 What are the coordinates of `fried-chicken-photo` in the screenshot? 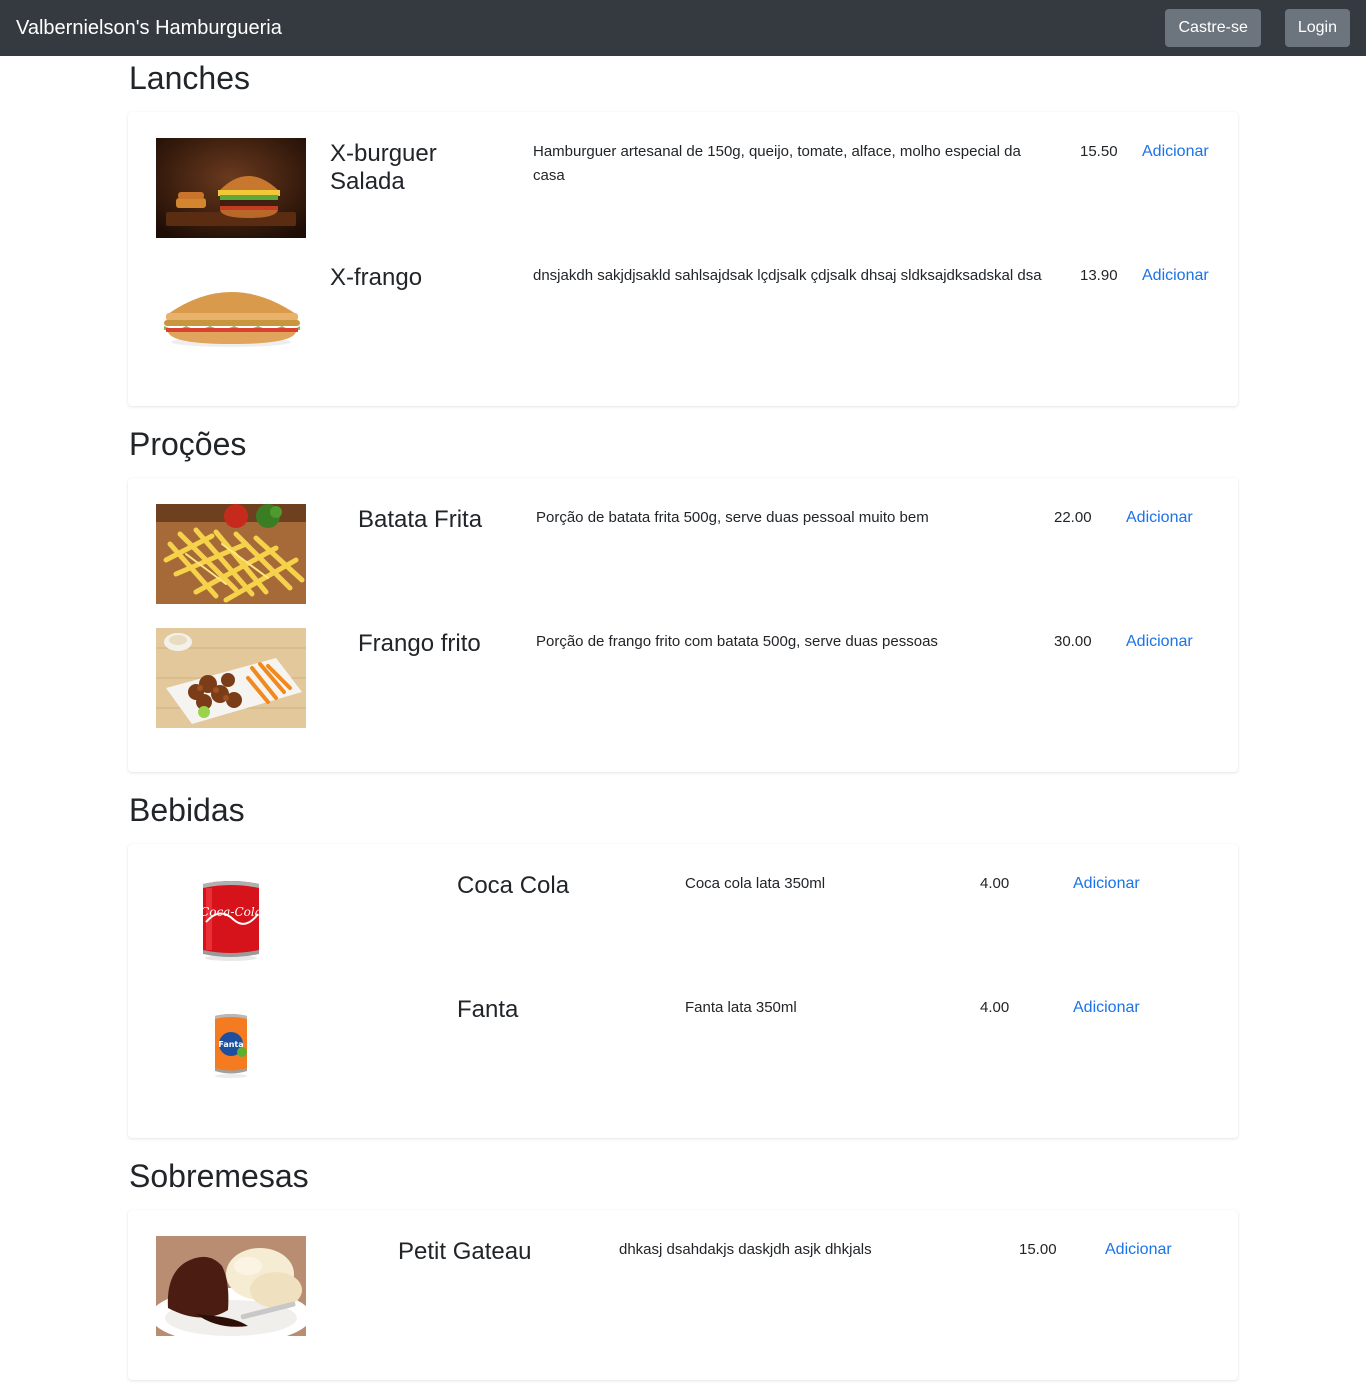 It's located at (231, 678).